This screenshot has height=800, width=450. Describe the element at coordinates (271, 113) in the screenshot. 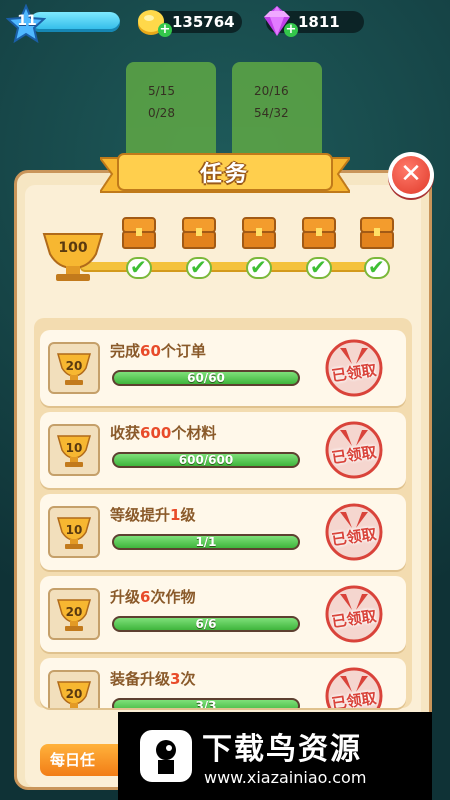

I see `bg-card-row-2: 54/32` at that location.